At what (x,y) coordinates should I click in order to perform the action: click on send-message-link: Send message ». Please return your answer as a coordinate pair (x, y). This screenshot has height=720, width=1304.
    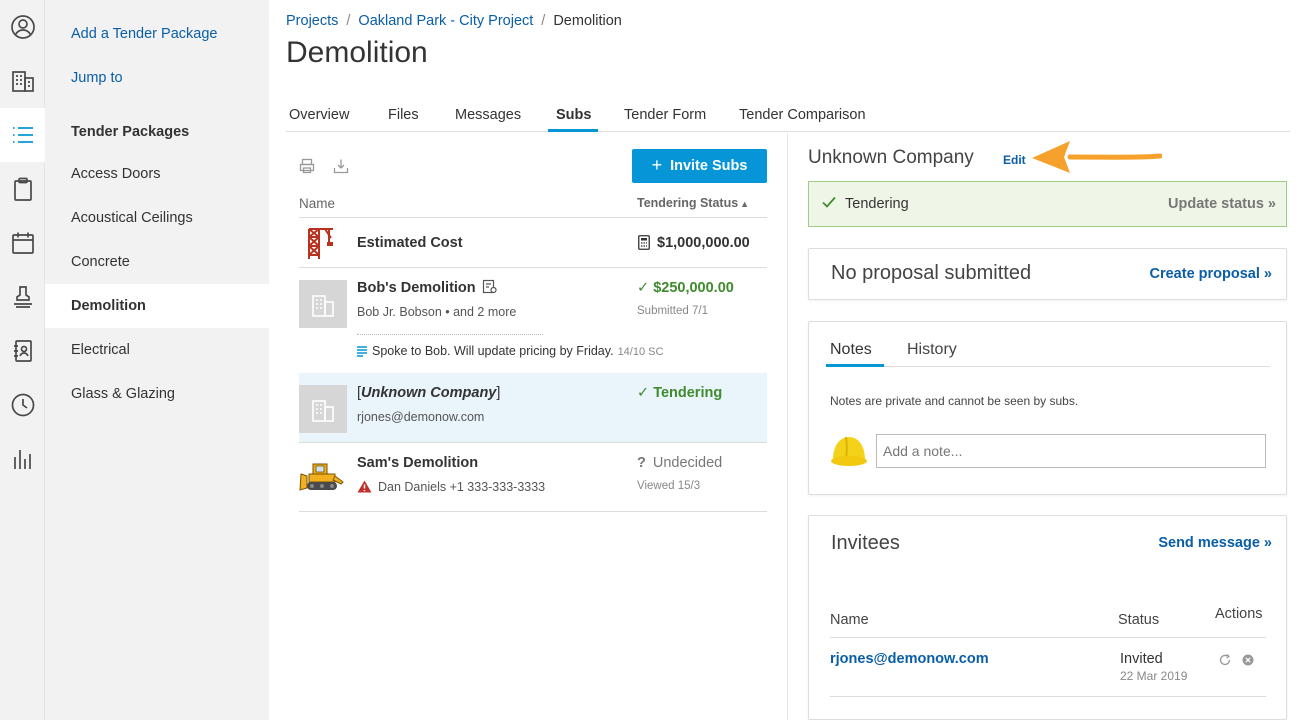
    Looking at the image, I should click on (1215, 543).